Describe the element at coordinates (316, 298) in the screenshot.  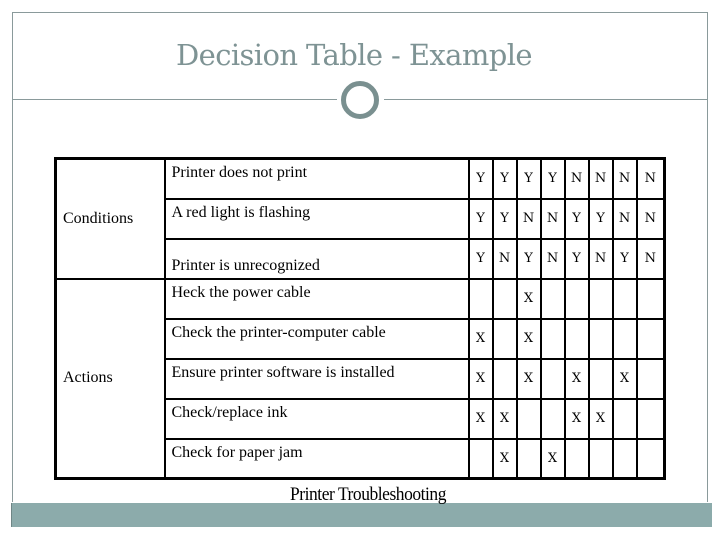
I see `action-row-label: Heck the power cable` at that location.